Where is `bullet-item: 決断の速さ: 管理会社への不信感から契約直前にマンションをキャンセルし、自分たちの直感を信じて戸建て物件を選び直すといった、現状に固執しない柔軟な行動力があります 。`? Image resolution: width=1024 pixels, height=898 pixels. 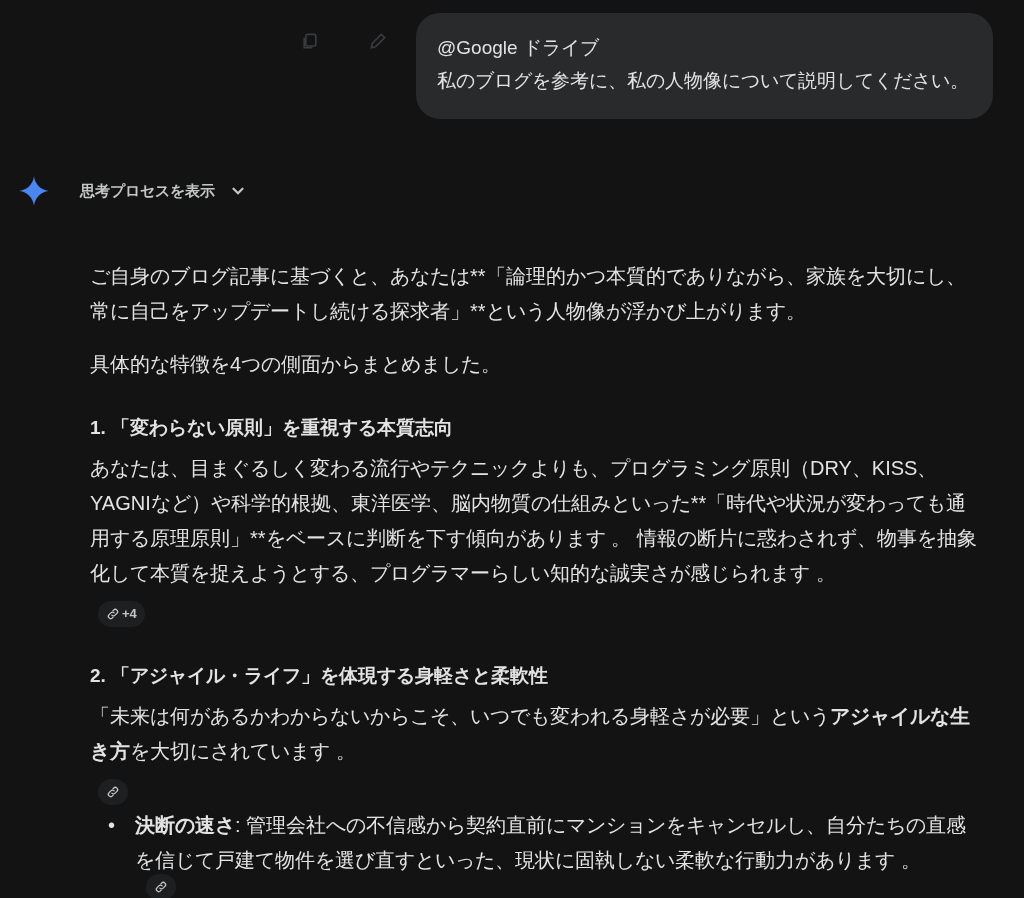
bullet-item: 決断の速さ: 管理会社への不信感から契約直前にマンションをキャンセルし、自分たちの直感を信じて戸建て物件を選び直すといった、現状に固執しない柔軟な行動力があります 。 is located at coordinates (551, 843).